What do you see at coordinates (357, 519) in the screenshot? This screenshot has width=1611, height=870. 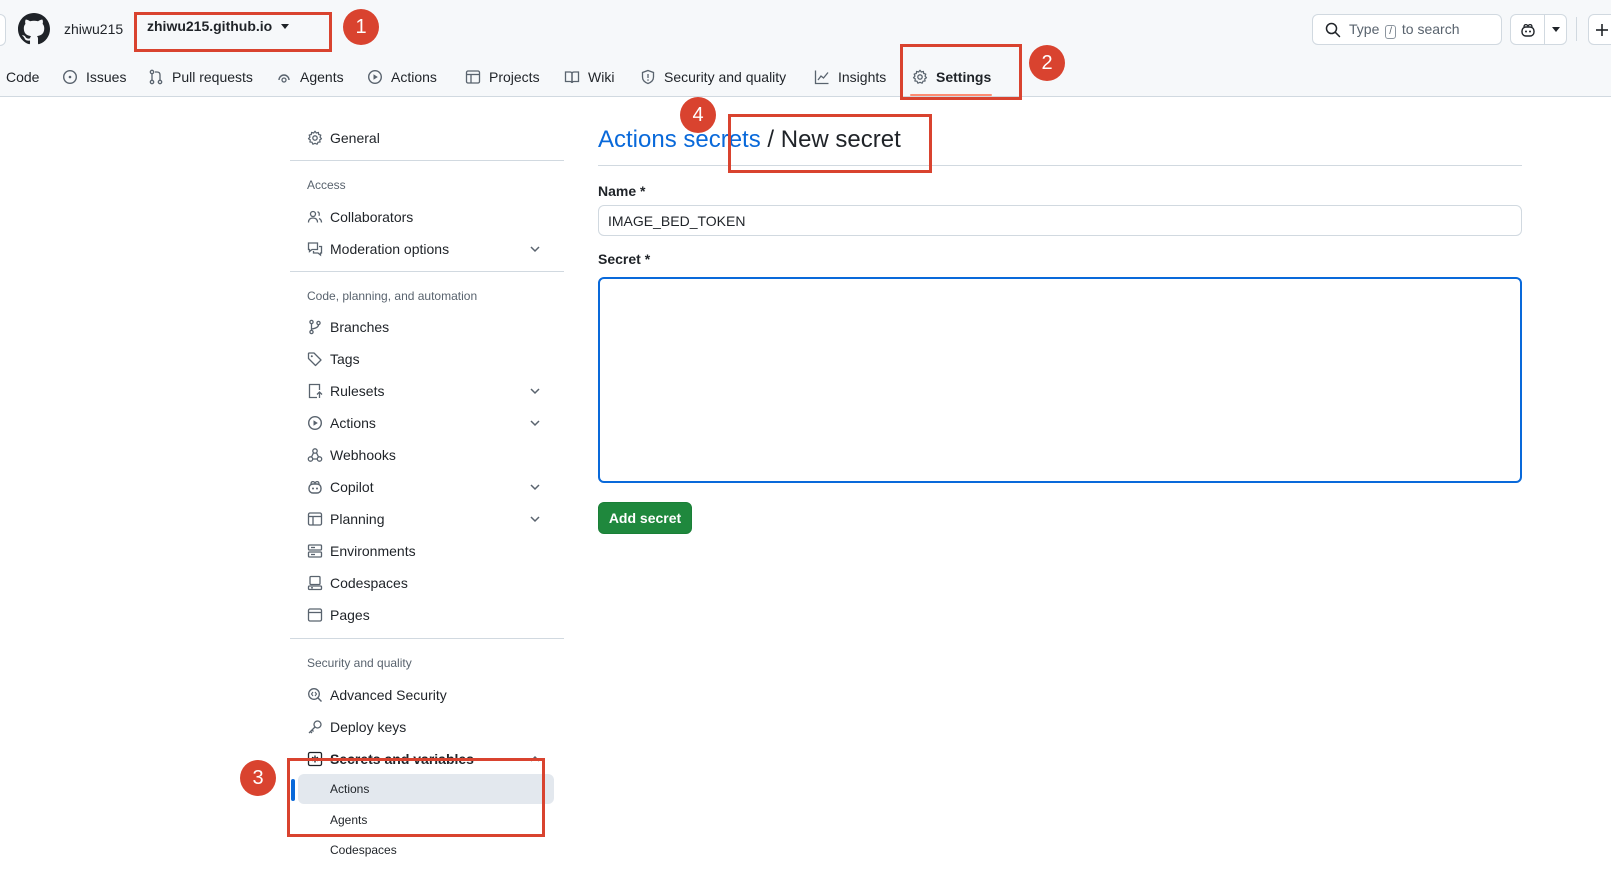 I see `sidebar-item-label: Planning` at bounding box center [357, 519].